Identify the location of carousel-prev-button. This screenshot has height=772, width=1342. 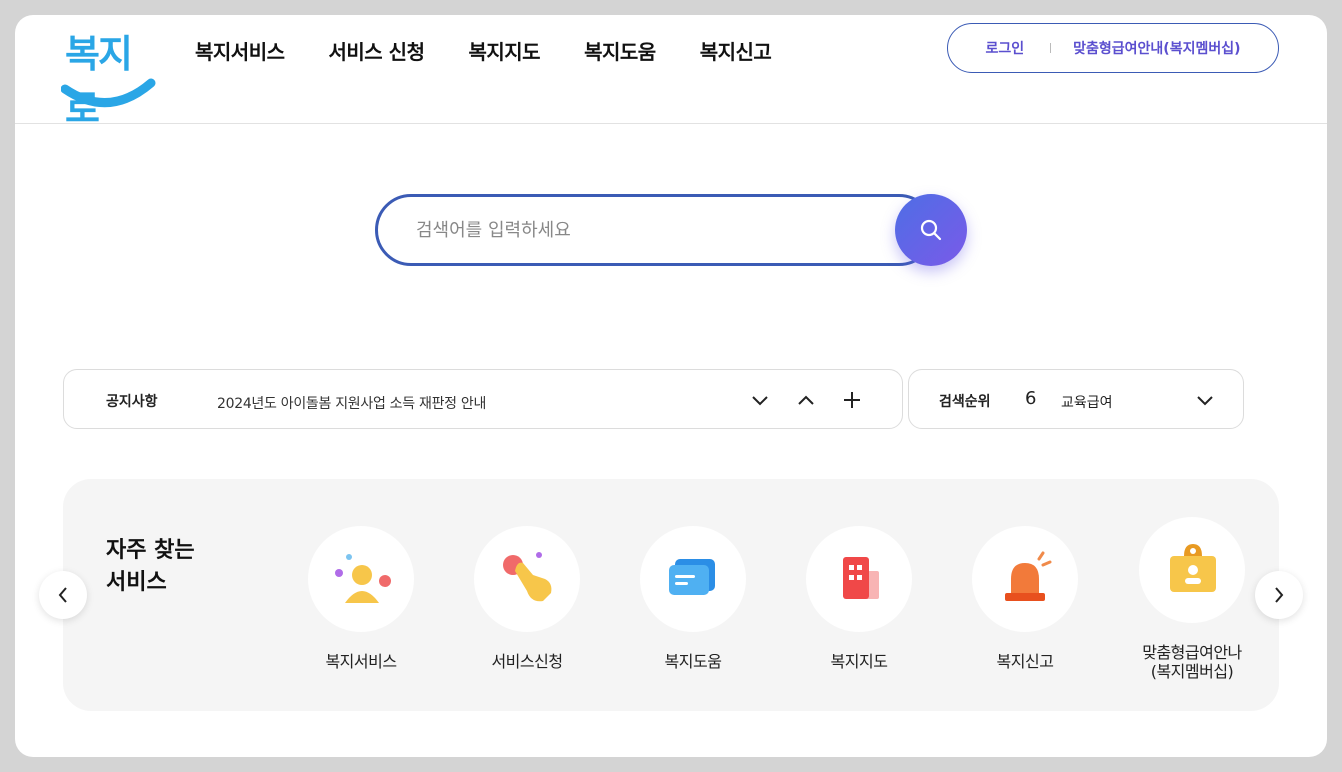
(63, 595).